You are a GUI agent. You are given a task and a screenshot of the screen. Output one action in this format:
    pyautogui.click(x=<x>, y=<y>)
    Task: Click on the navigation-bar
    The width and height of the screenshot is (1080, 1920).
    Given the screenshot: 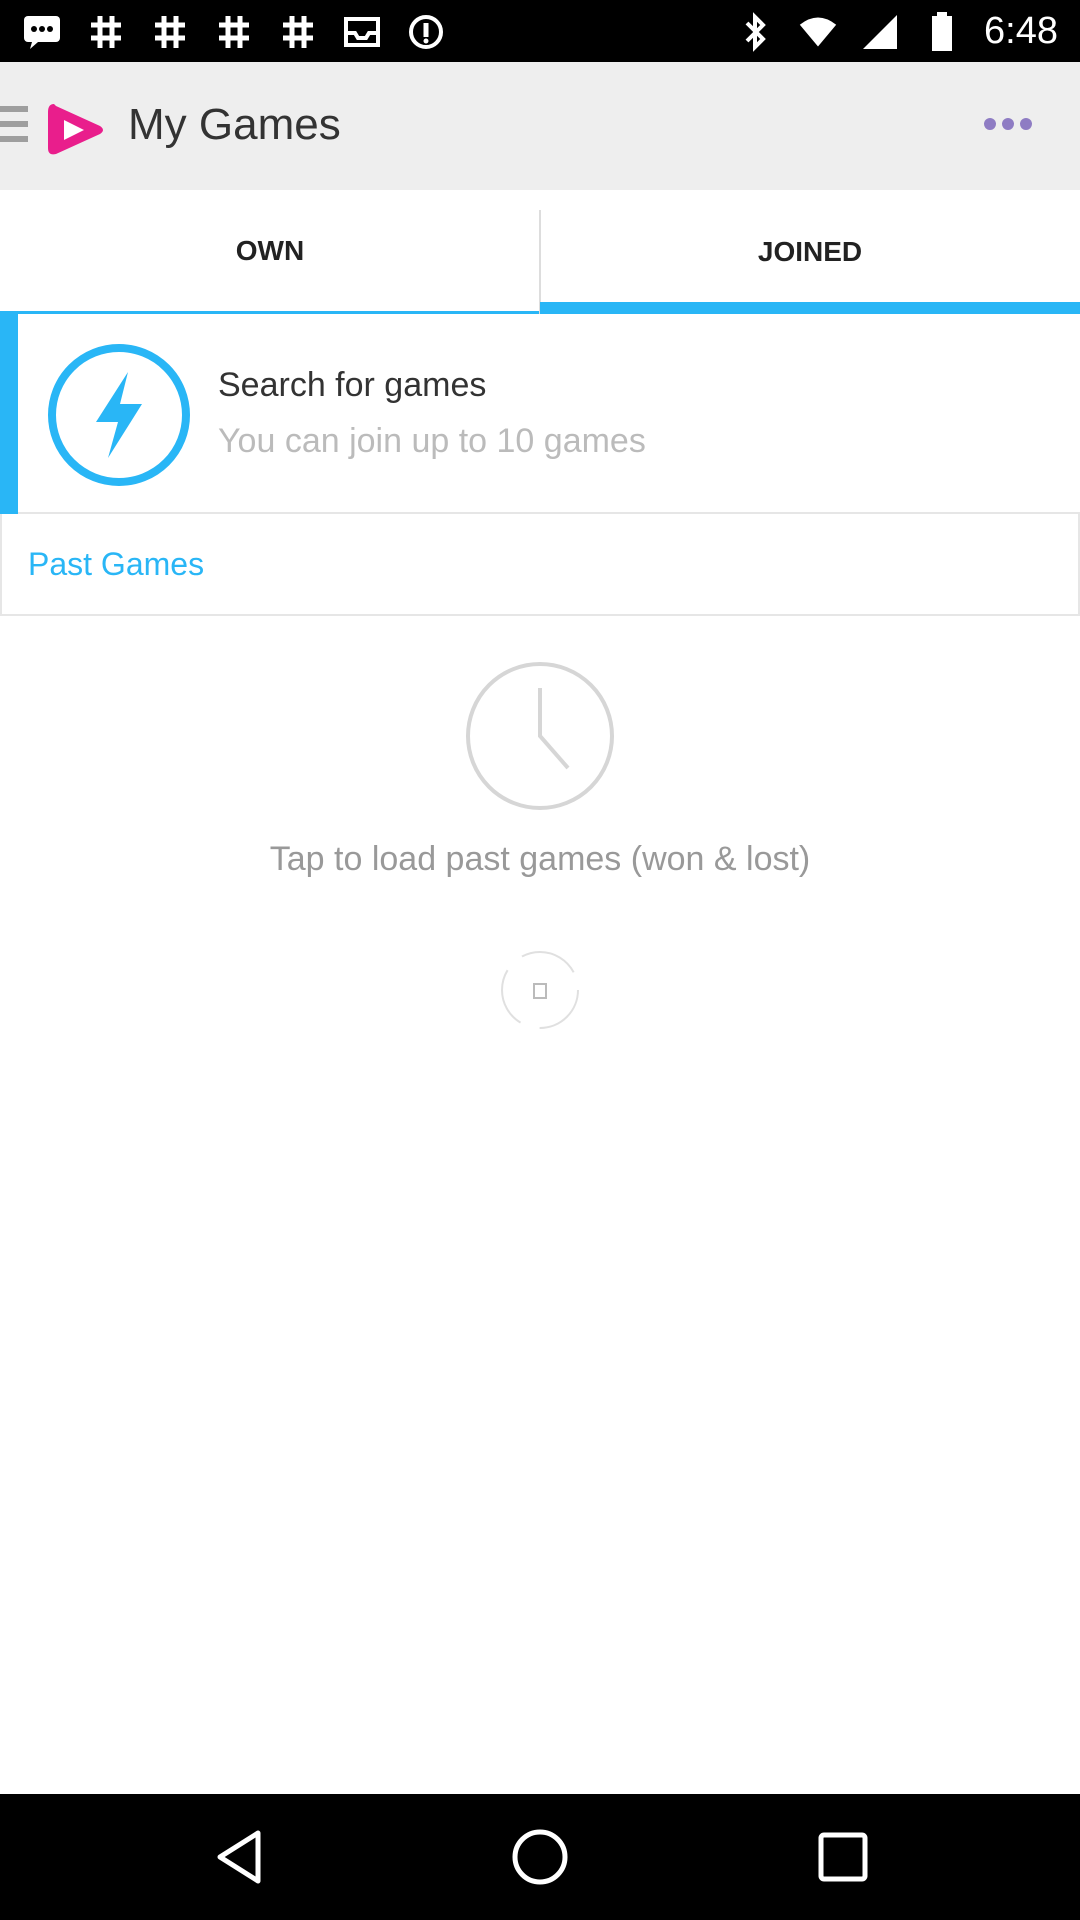 What is the action you would take?
    pyautogui.click(x=540, y=1857)
    